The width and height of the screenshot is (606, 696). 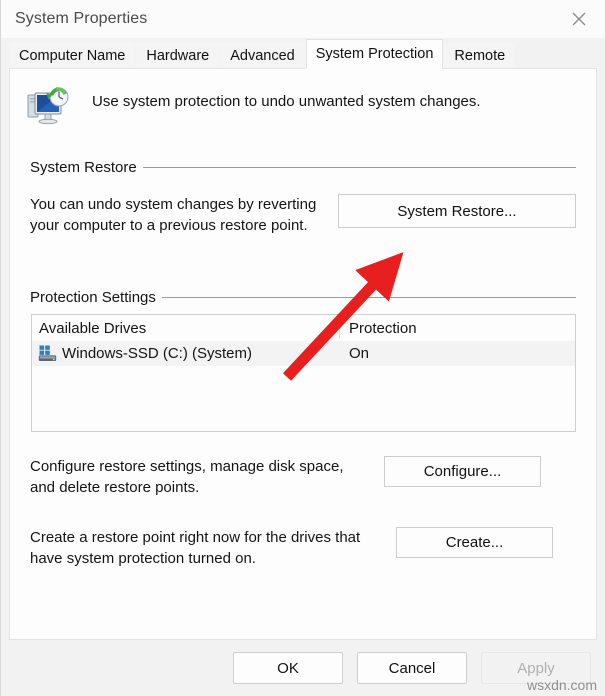 What do you see at coordinates (288, 668) in the screenshot?
I see `ok-button: OK` at bounding box center [288, 668].